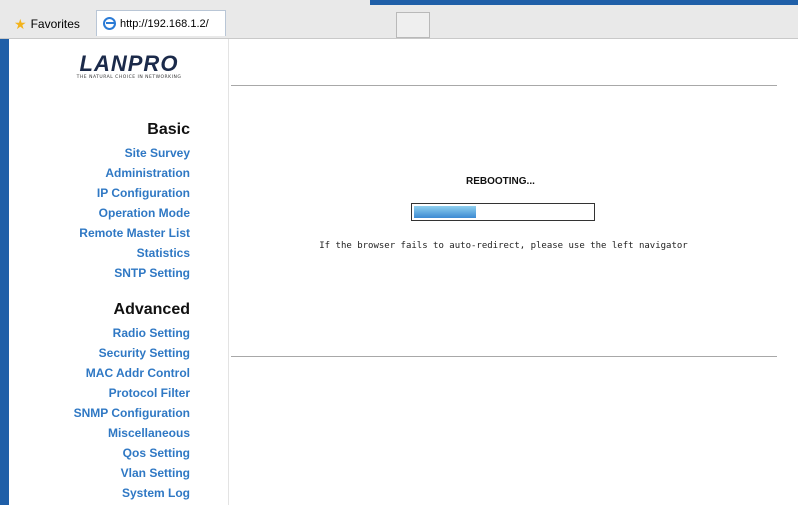 The image size is (798, 505). What do you see at coordinates (164, 23) in the screenshot?
I see `tab-url: http://192.168.1.2/` at bounding box center [164, 23].